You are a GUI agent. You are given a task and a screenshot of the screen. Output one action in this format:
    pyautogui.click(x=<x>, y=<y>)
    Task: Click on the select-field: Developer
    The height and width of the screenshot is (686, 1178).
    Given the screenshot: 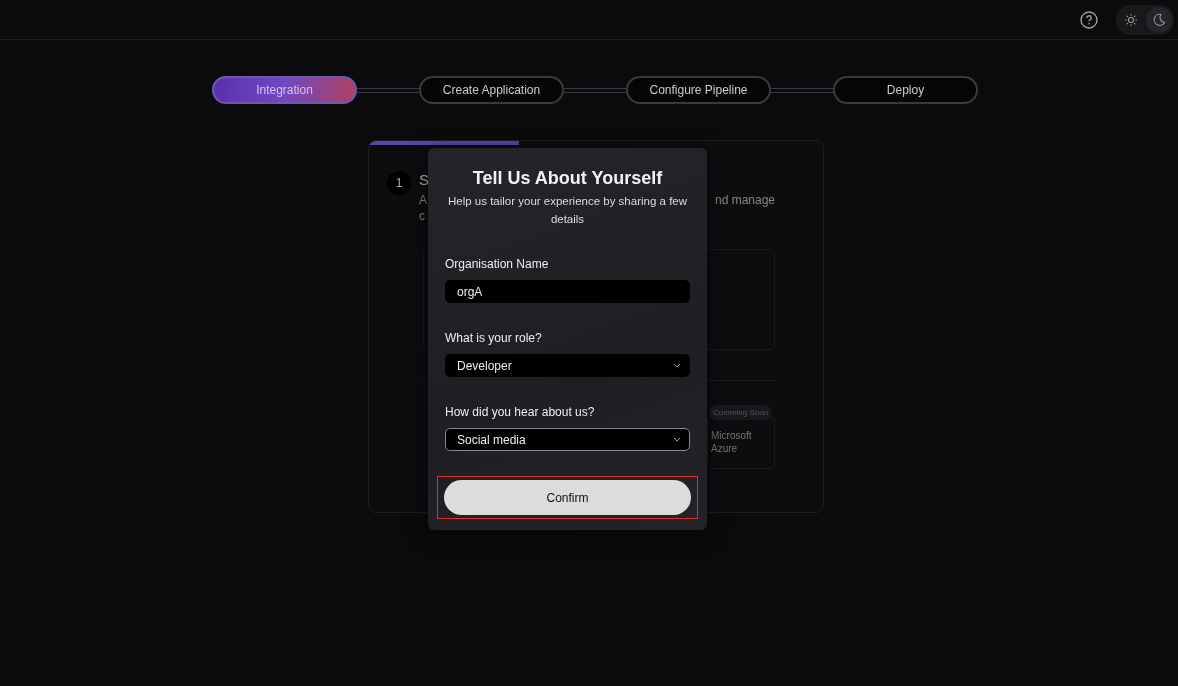 What is the action you would take?
    pyautogui.click(x=567, y=365)
    